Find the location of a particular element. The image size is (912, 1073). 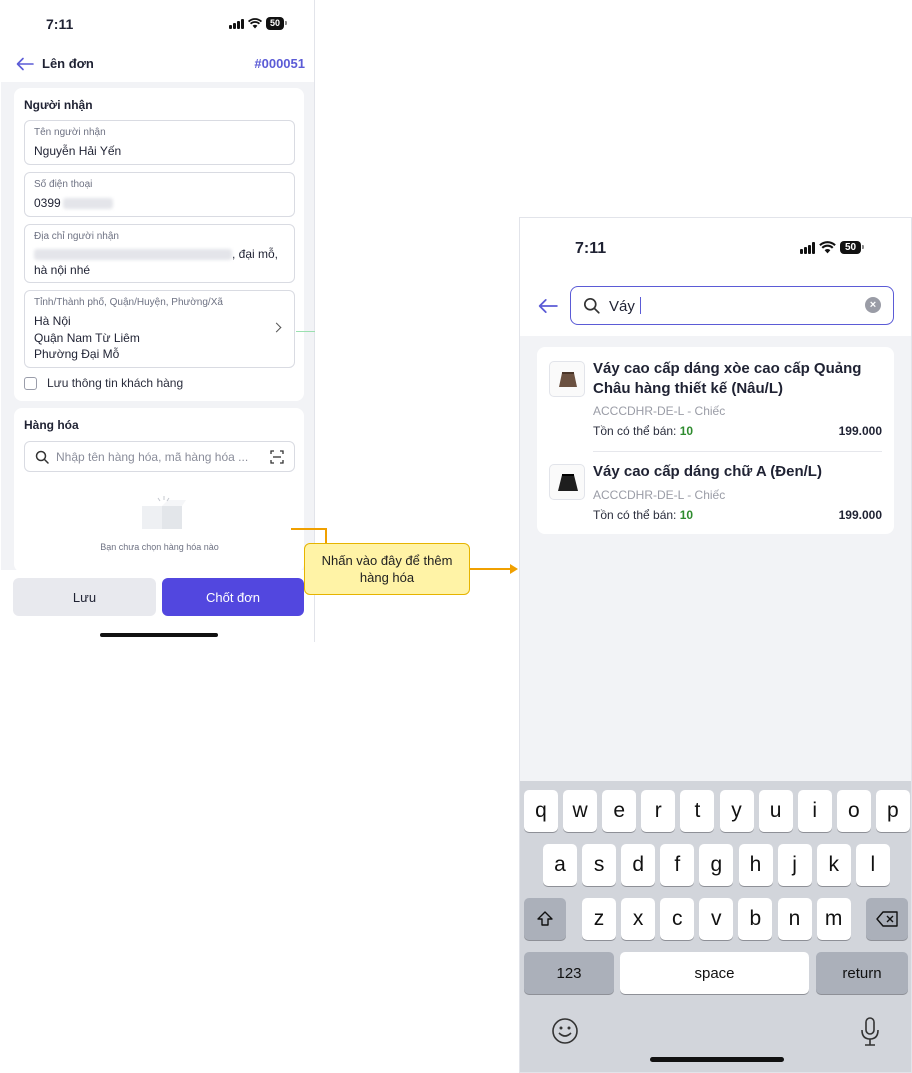

empty-state-text: Bạn chưa chọn hàng hóa nào is located at coordinates (159, 547).